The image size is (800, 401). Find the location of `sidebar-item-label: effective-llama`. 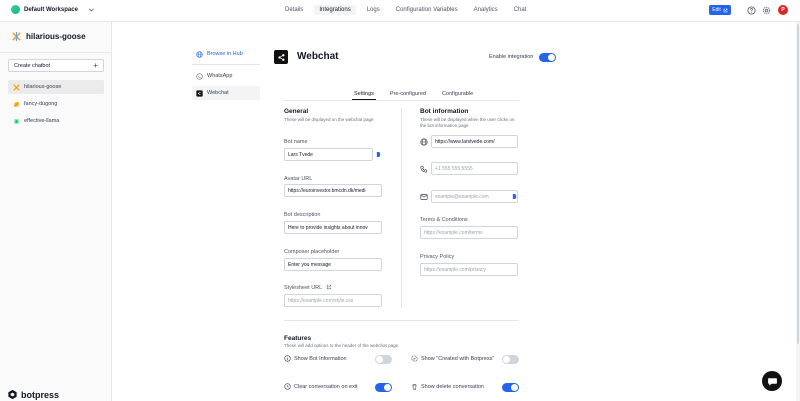

sidebar-item-label: effective-llama is located at coordinates (42, 121).